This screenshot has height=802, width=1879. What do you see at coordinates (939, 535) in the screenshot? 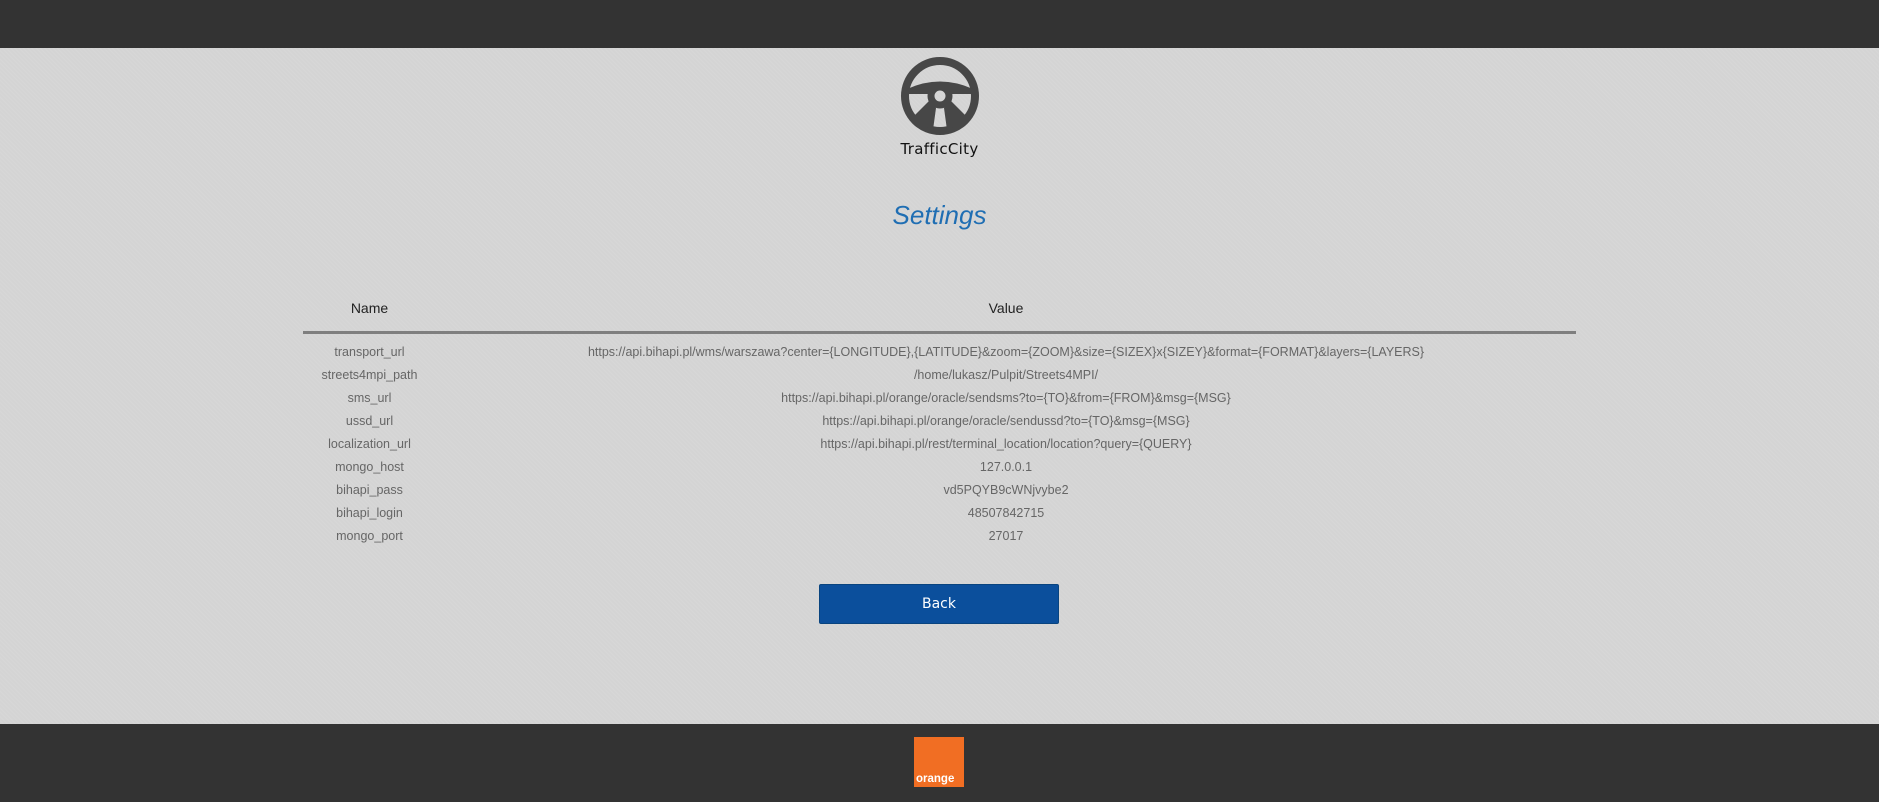
I see `table-row: mongo_port 27017` at bounding box center [939, 535].